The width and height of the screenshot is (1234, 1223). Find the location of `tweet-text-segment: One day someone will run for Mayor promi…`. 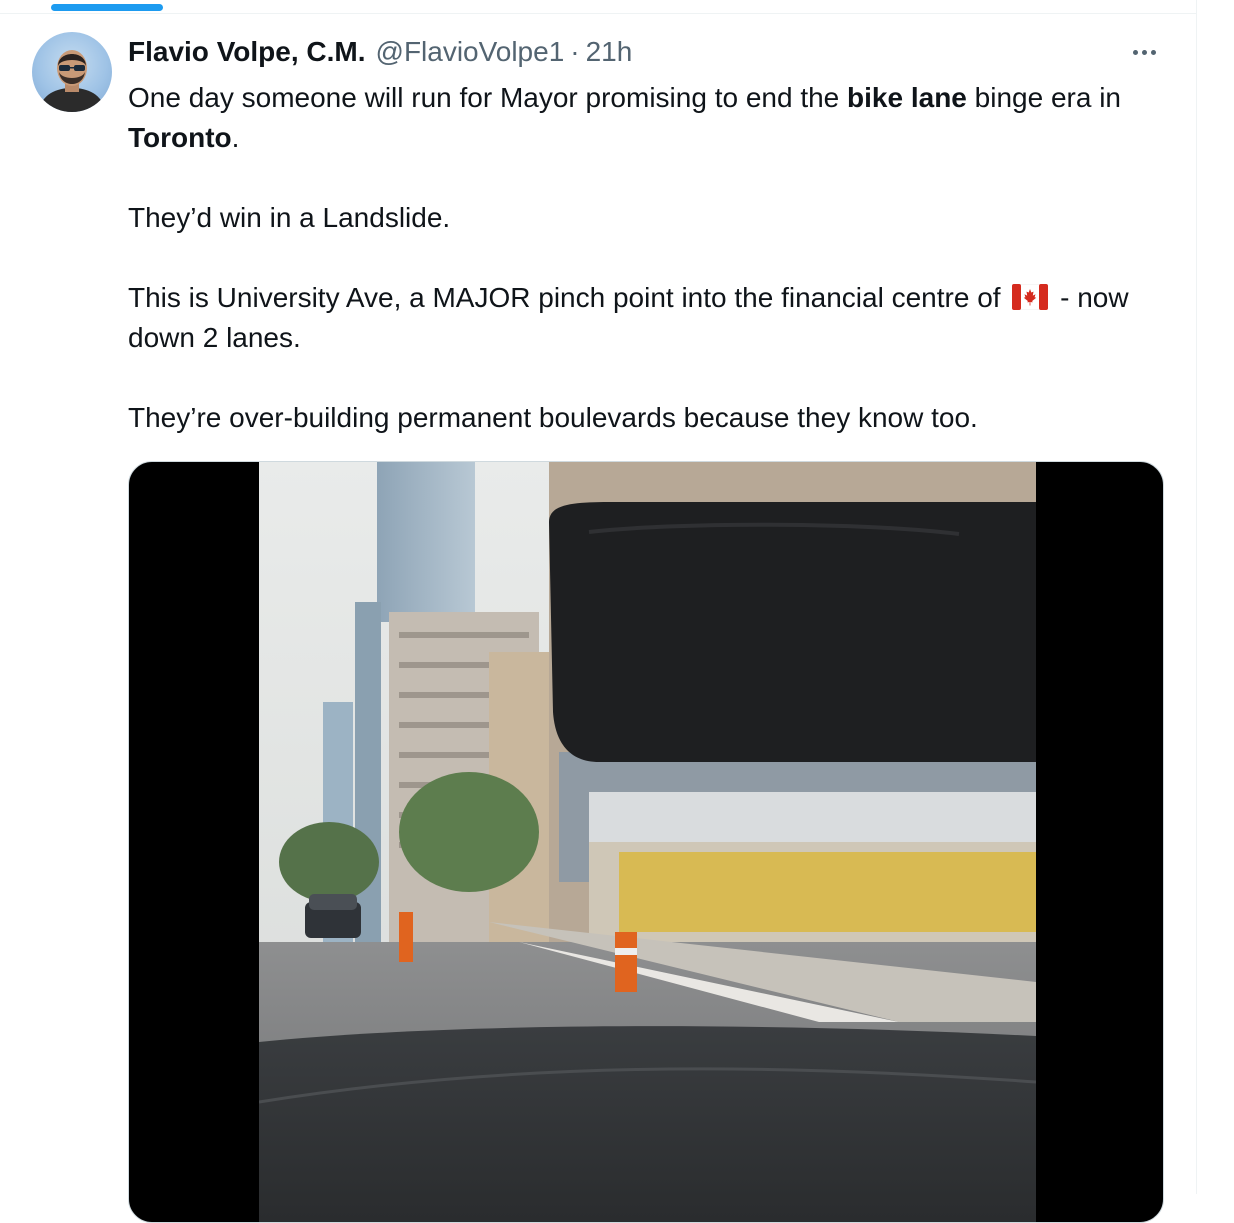

tweet-text-segment: One day someone will run for Mayor promi… is located at coordinates (488, 97).